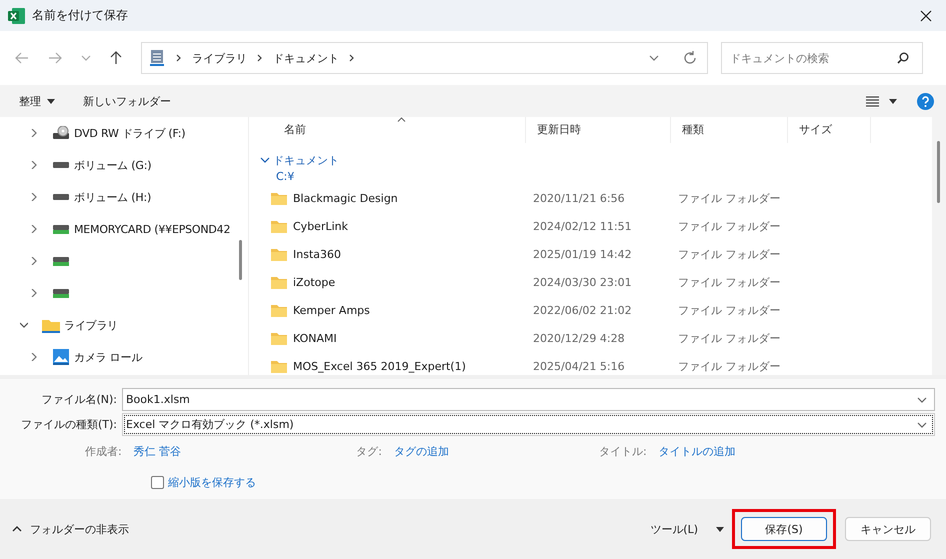 The image size is (946, 559). Describe the element at coordinates (16, 16) in the screenshot. I see `spreadsheet-app-icon` at that location.